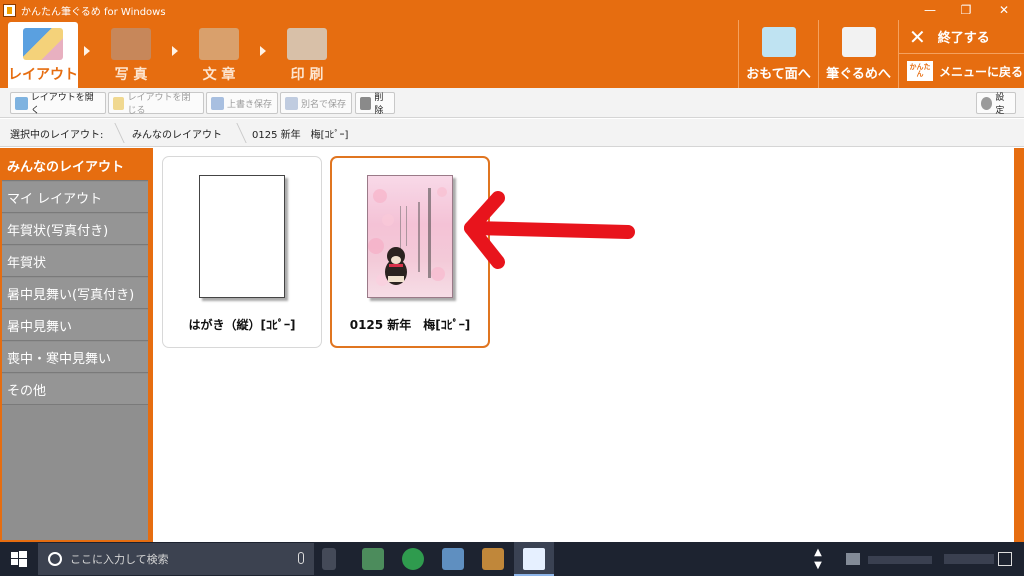  I want to click on search-placeholder: ここに入力して検索, so click(119, 559).